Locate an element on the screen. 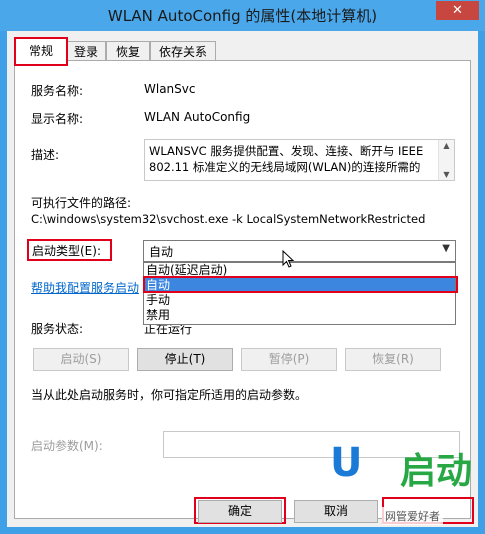 Image resolution: width=485 pixels, height=534 pixels. watermark-caption: 网管爱好者 is located at coordinates (412, 516).